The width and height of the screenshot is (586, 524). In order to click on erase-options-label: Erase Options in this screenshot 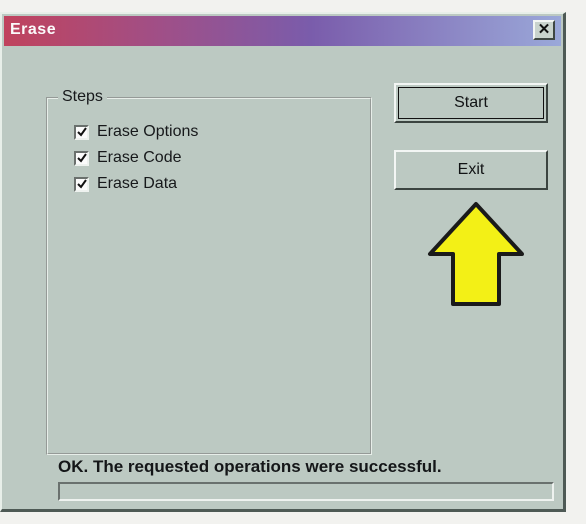, I will do `click(148, 131)`.